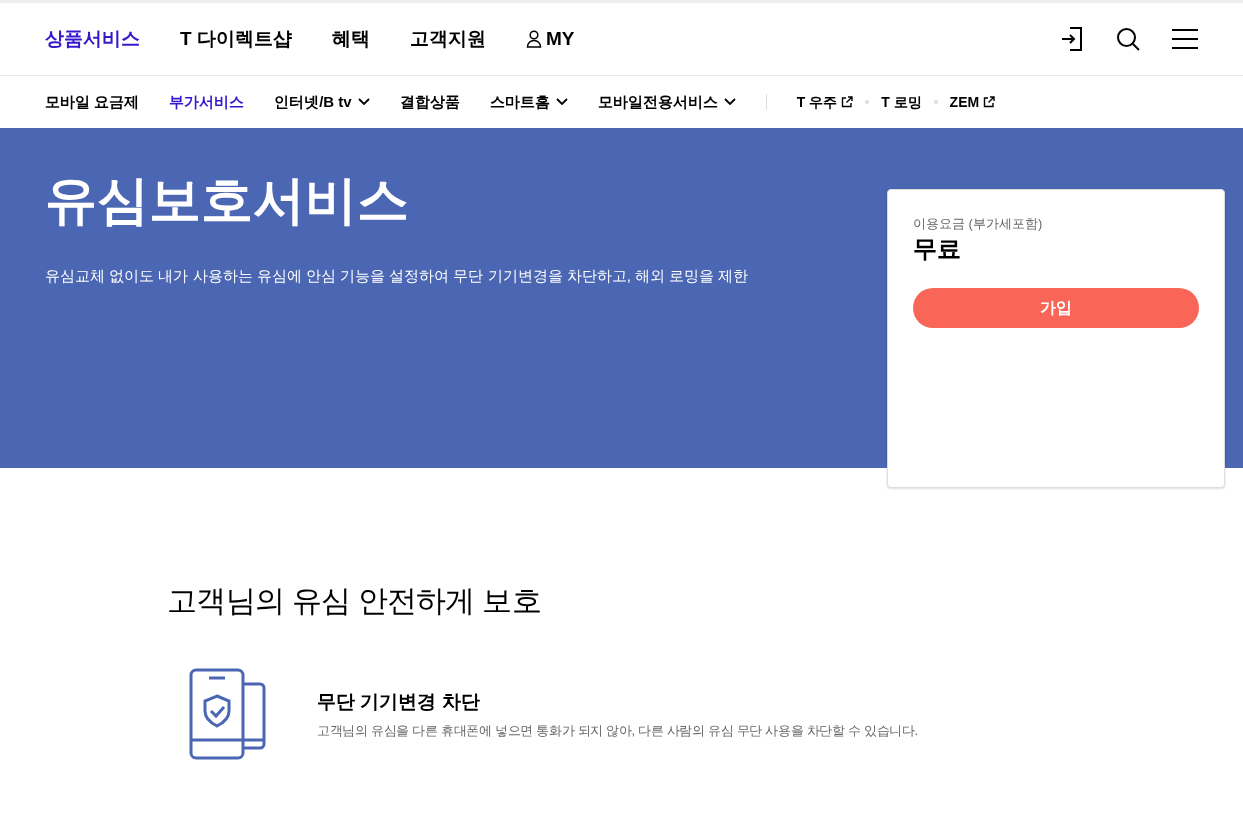  I want to click on phone-shield-icon, so click(228, 714).